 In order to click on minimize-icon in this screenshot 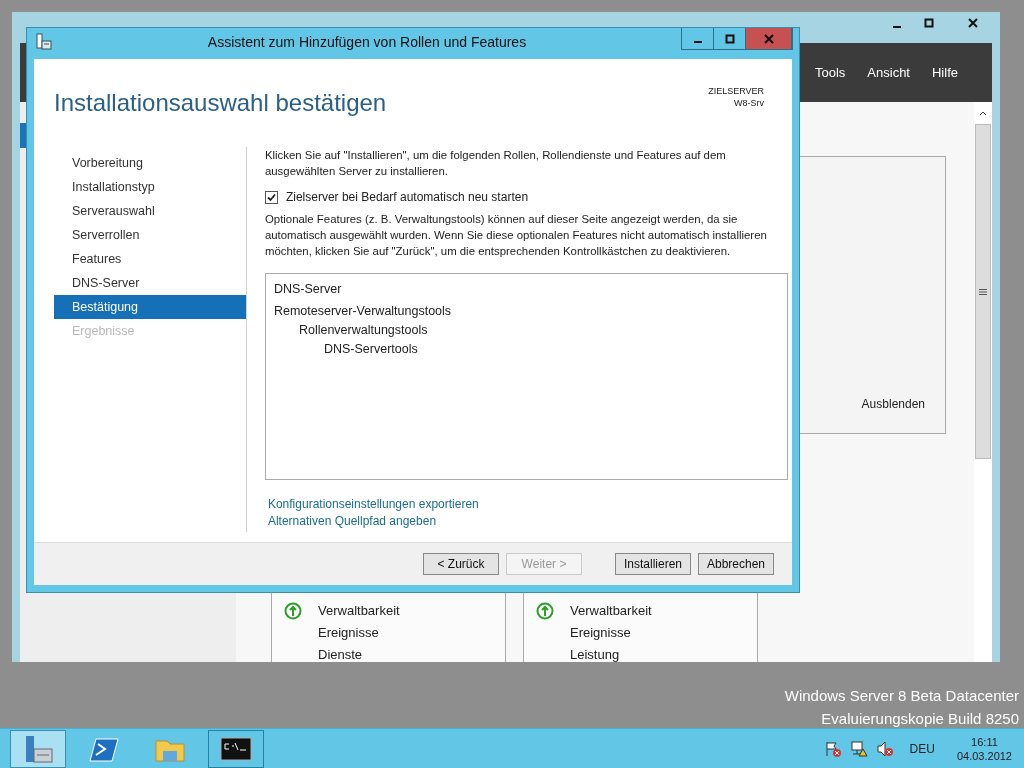, I will do `click(897, 26)`.